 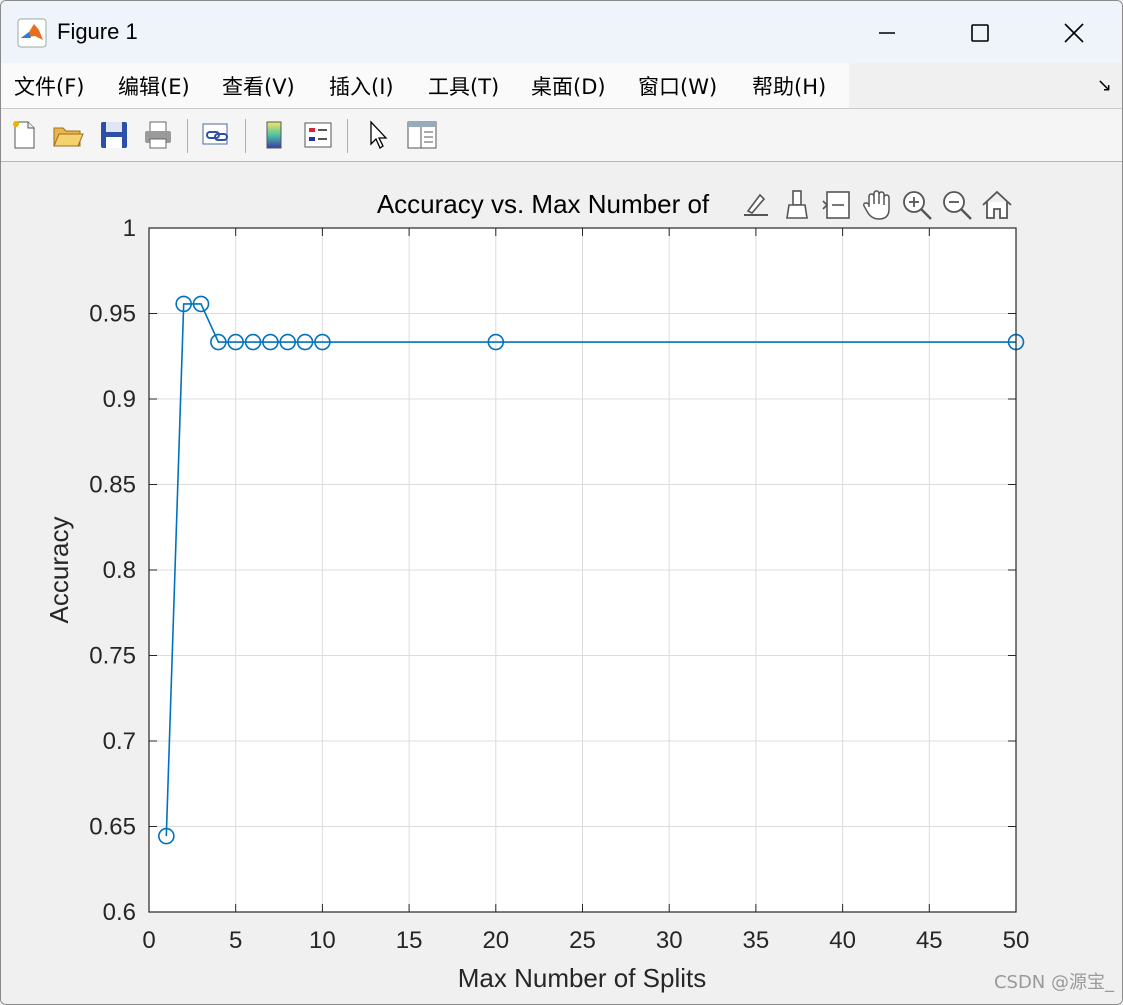 What do you see at coordinates (32, 33) in the screenshot?
I see `matlab-logo-icon` at bounding box center [32, 33].